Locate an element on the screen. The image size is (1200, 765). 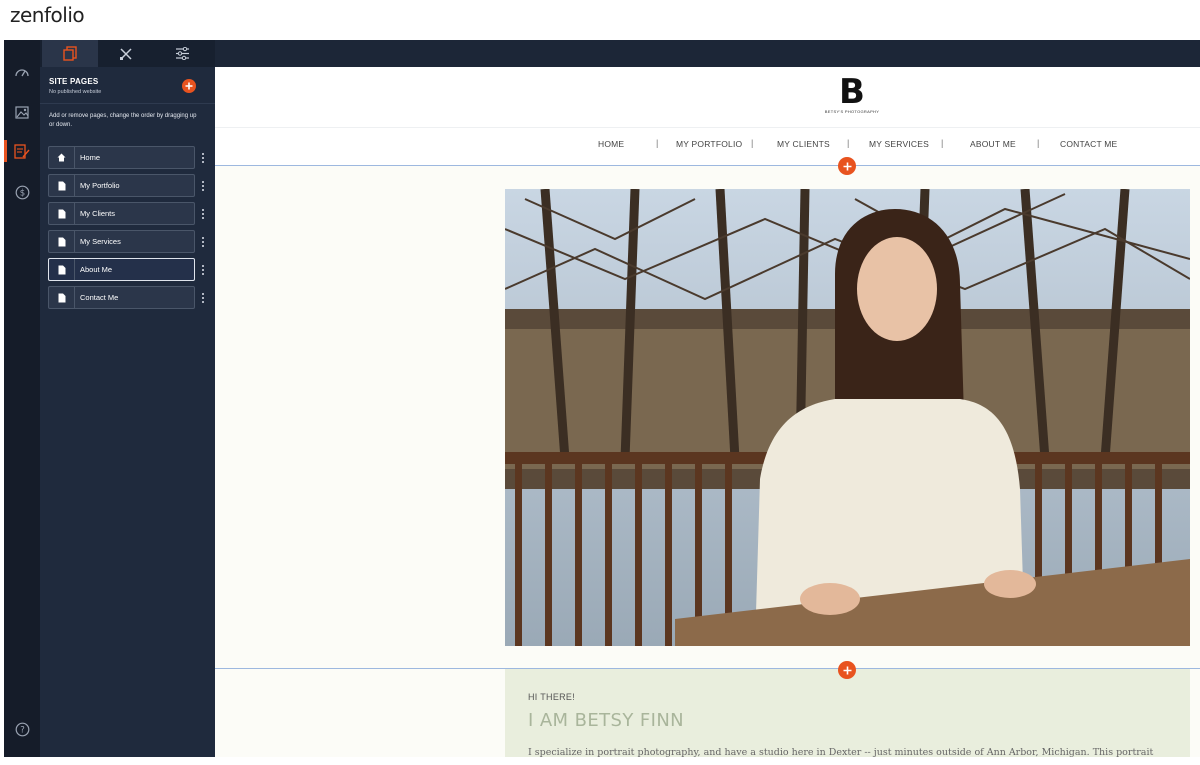
design-tools-icon is located at coordinates (126, 53).